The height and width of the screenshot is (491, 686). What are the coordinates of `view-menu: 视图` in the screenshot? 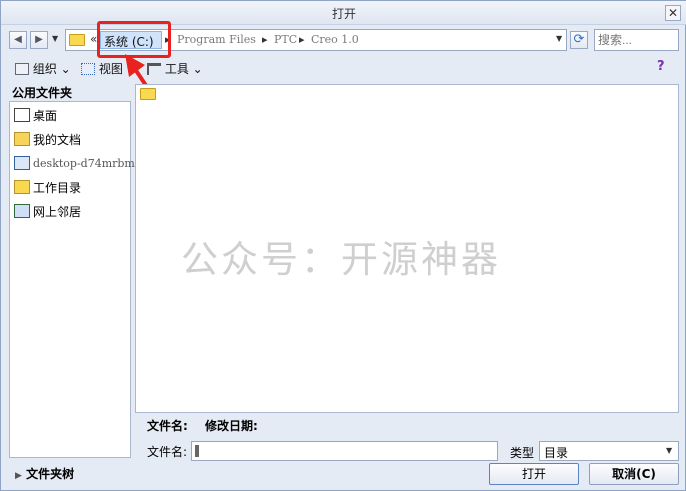 It's located at (102, 68).